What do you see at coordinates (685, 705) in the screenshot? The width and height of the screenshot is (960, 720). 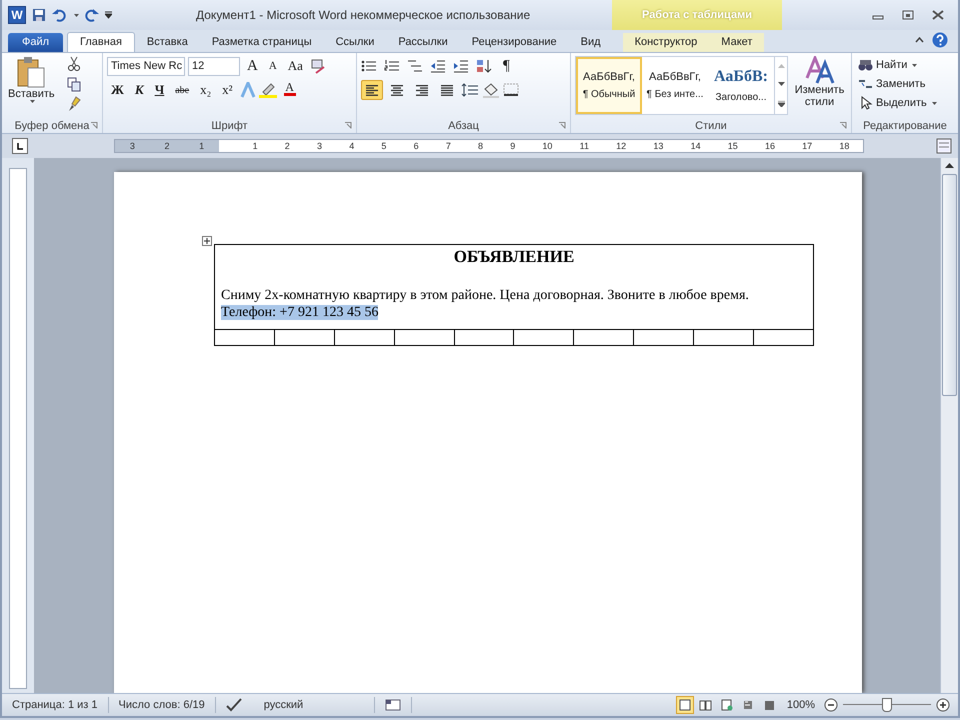 I see `view-button` at bounding box center [685, 705].